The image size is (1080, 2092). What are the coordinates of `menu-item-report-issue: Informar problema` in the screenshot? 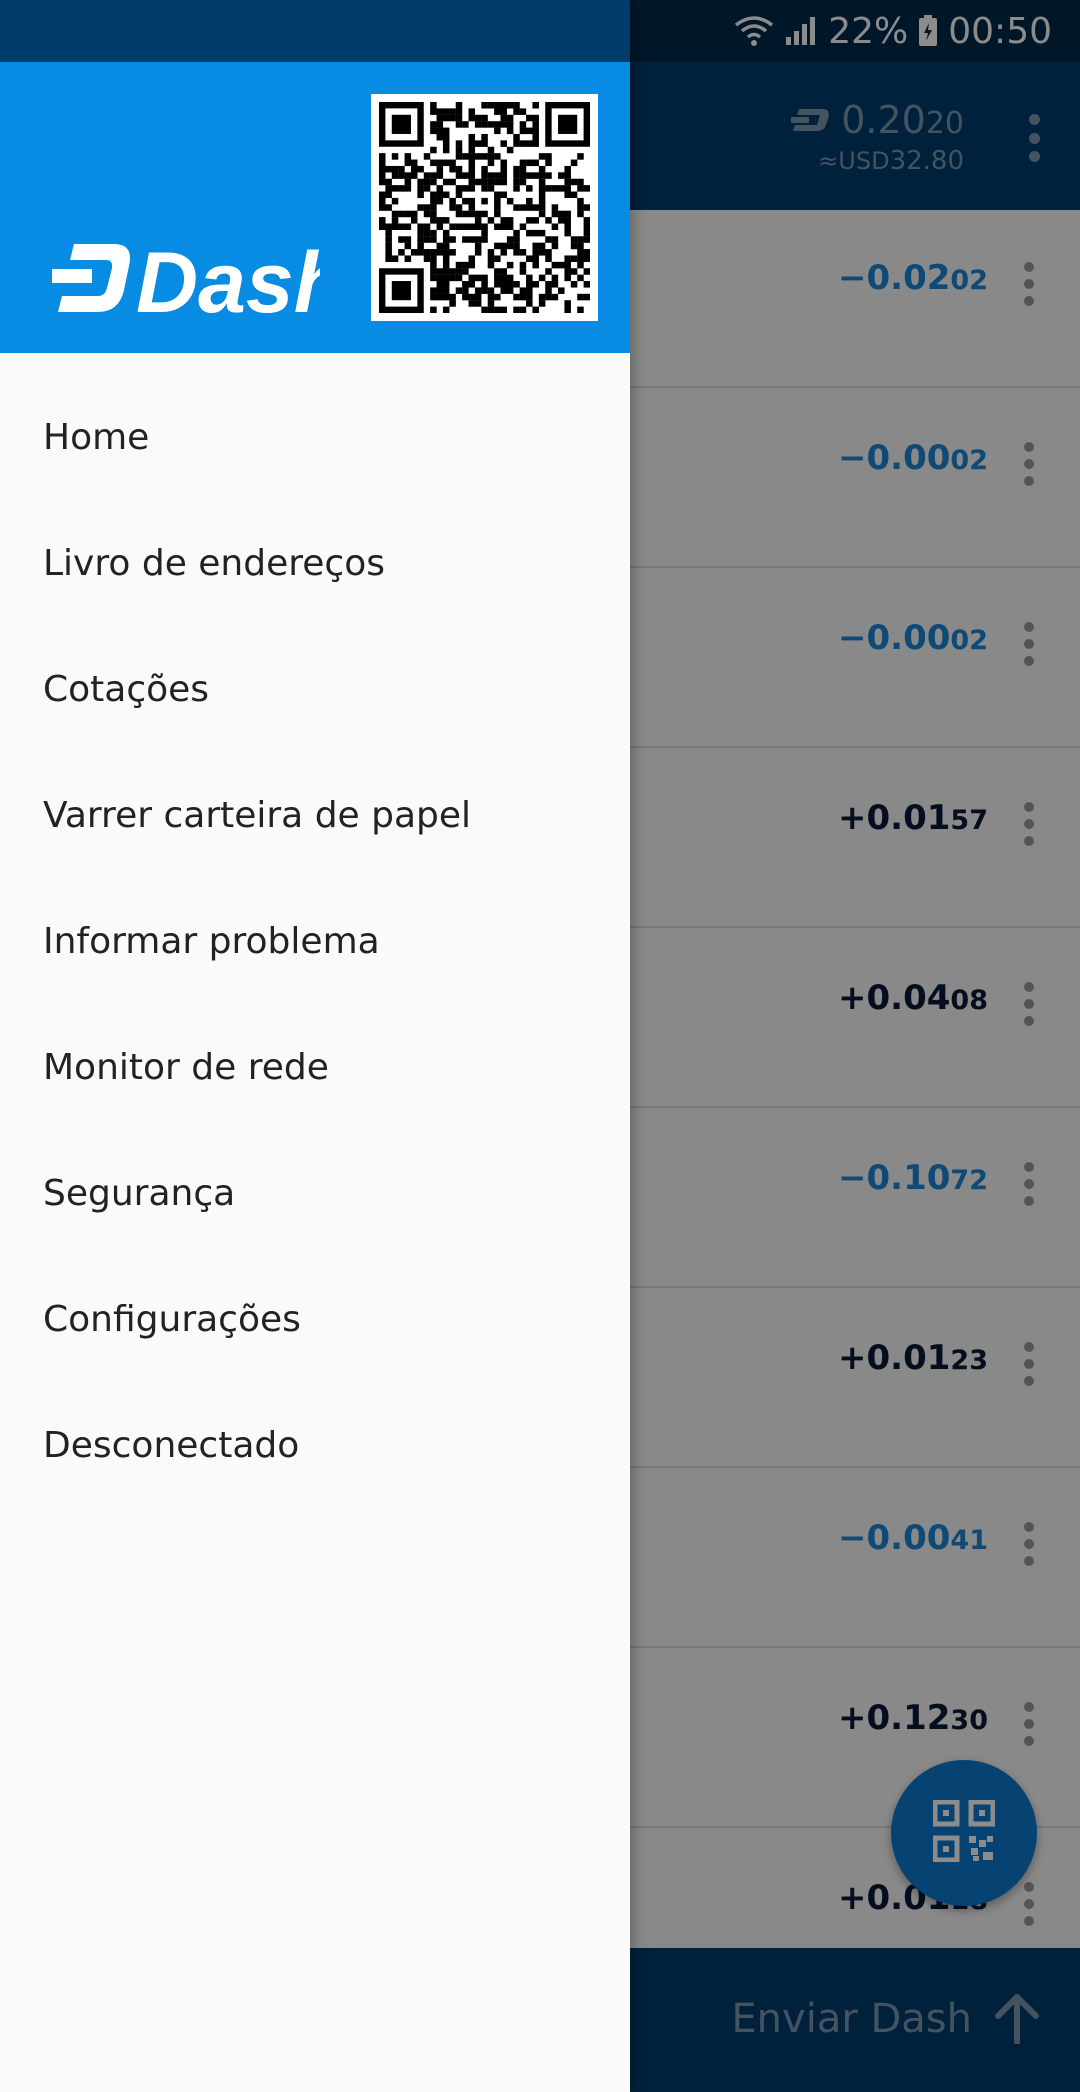 It's located at (315, 941).